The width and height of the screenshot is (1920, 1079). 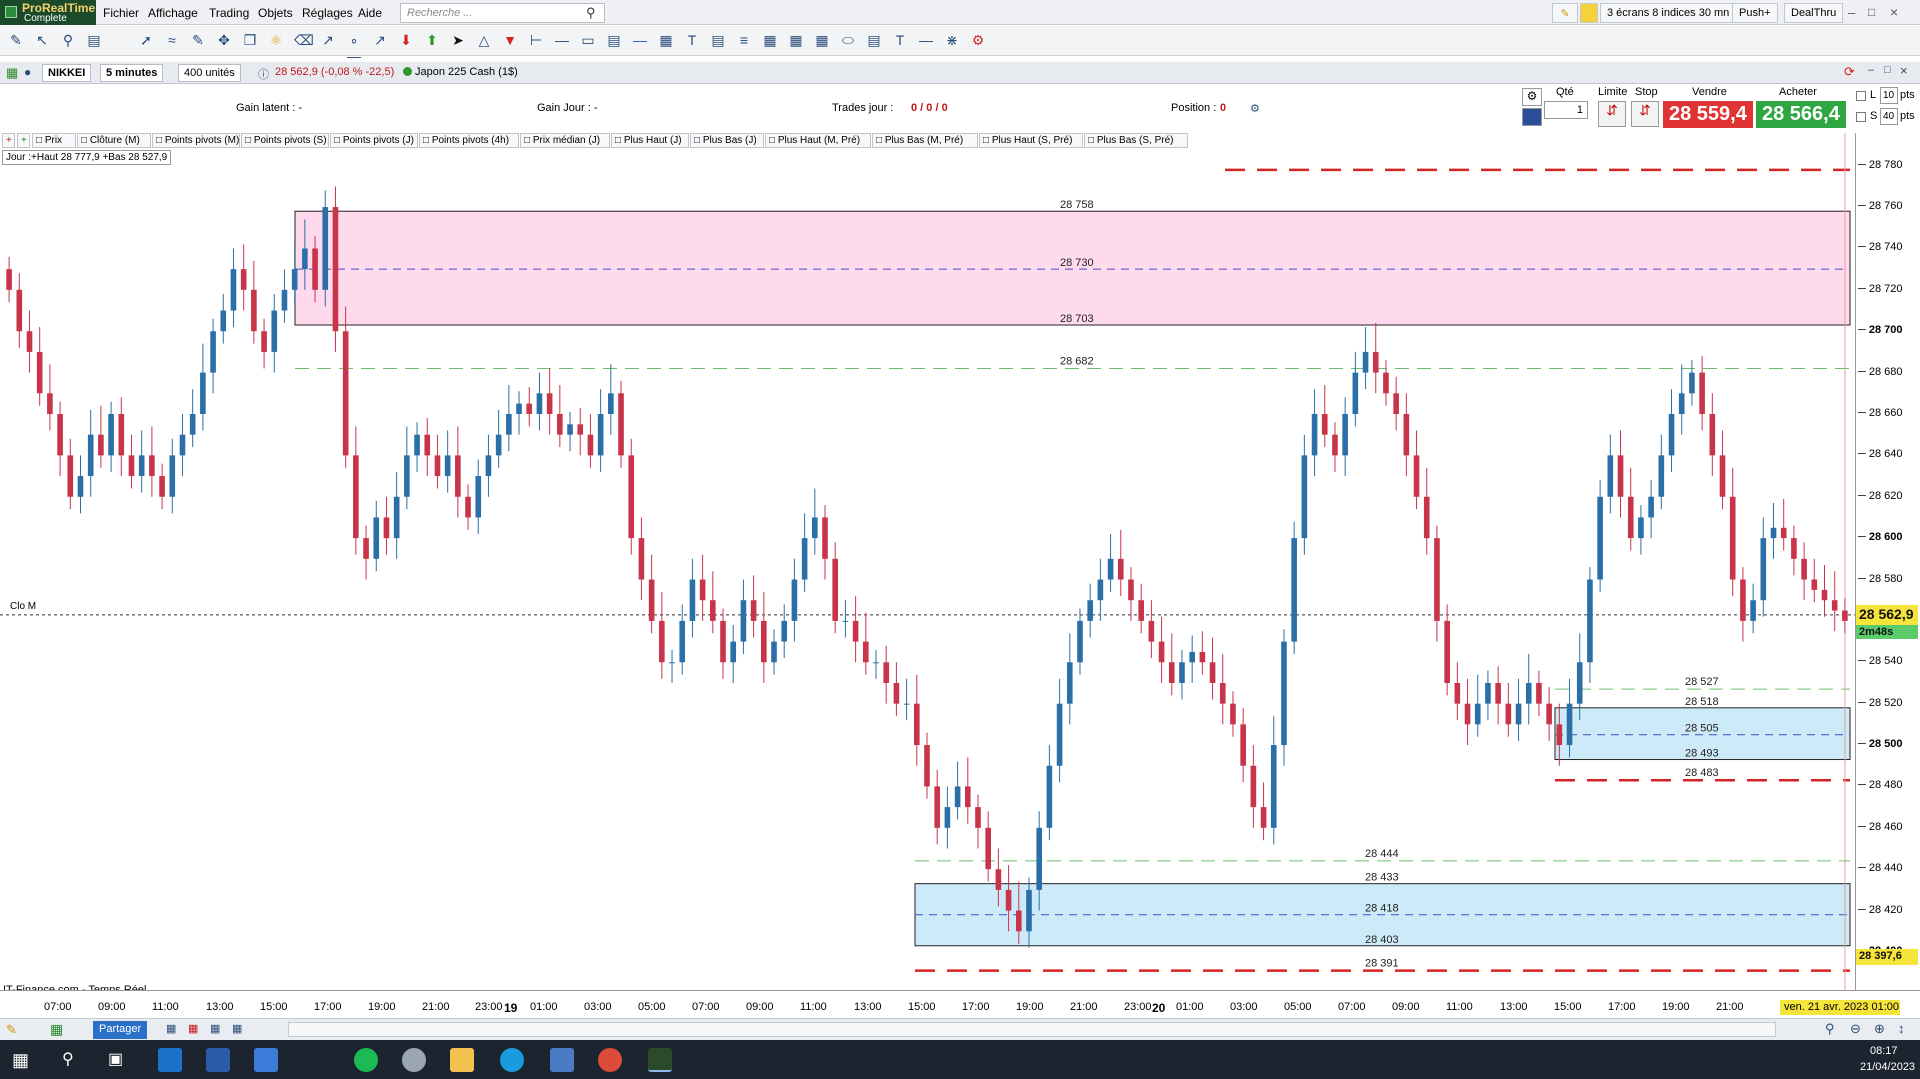 What do you see at coordinates (610, 1060) in the screenshot?
I see `chrome-icon` at bounding box center [610, 1060].